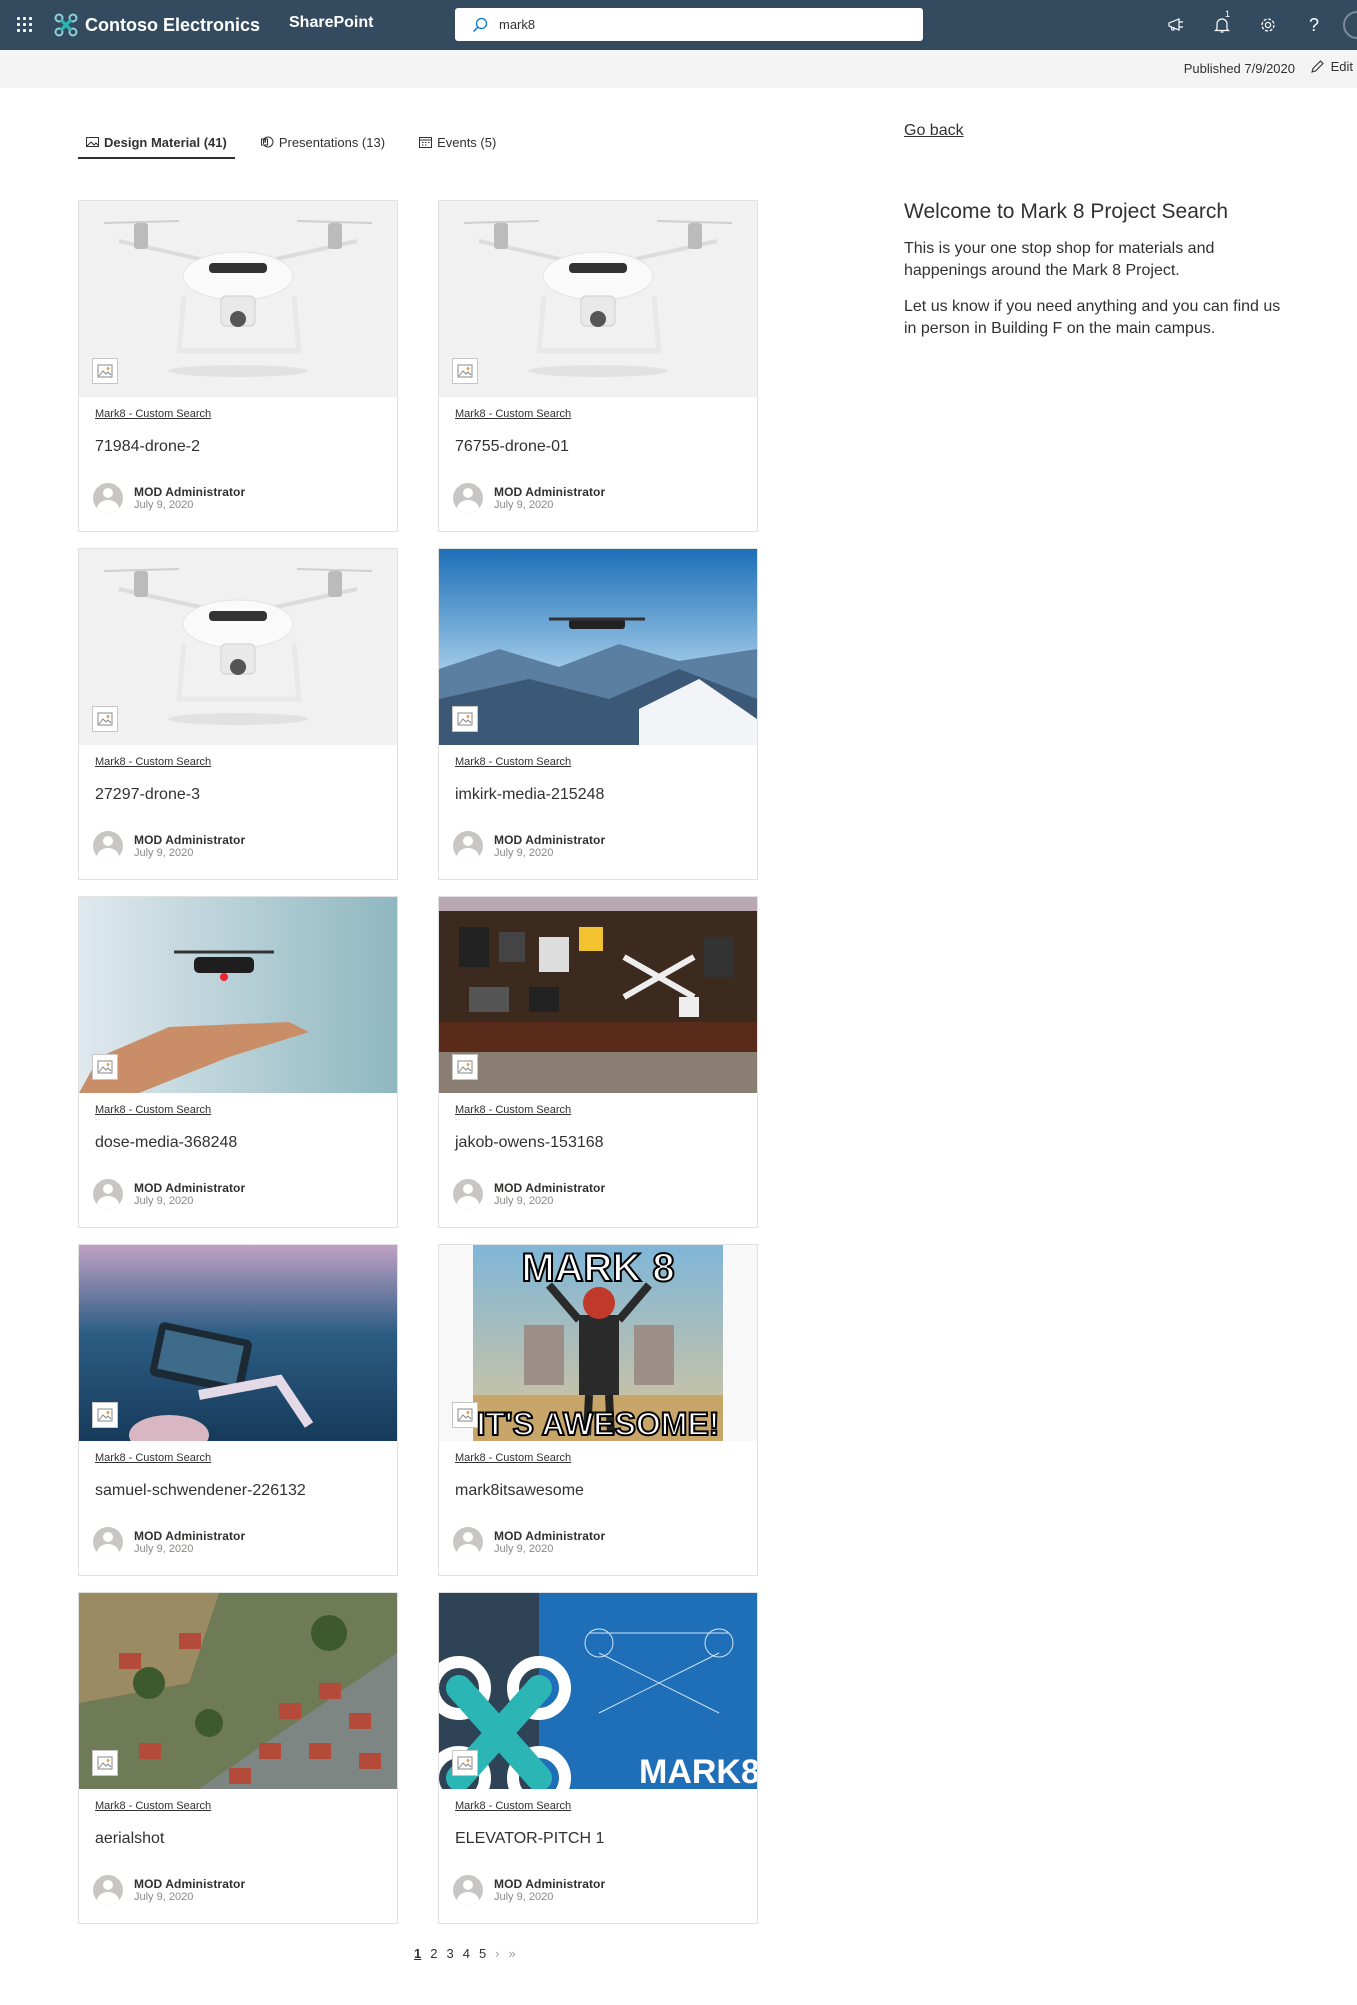 The height and width of the screenshot is (2005, 1357). I want to click on page-3: 3, so click(449, 1953).